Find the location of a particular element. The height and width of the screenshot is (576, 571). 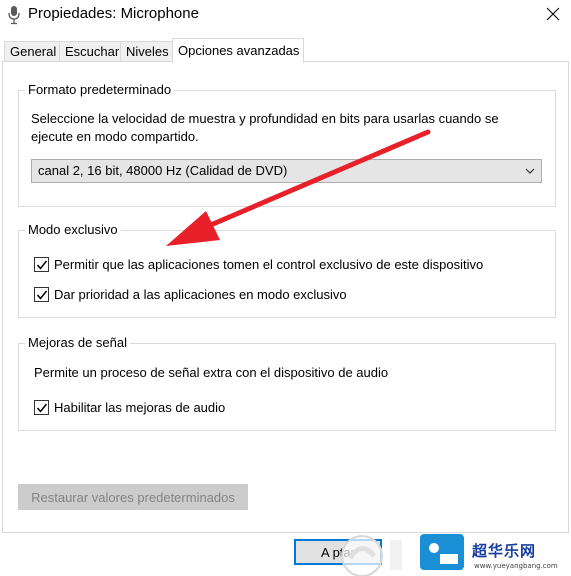

signal-enhancements-legend: Mejoras de señal is located at coordinates (77, 342).